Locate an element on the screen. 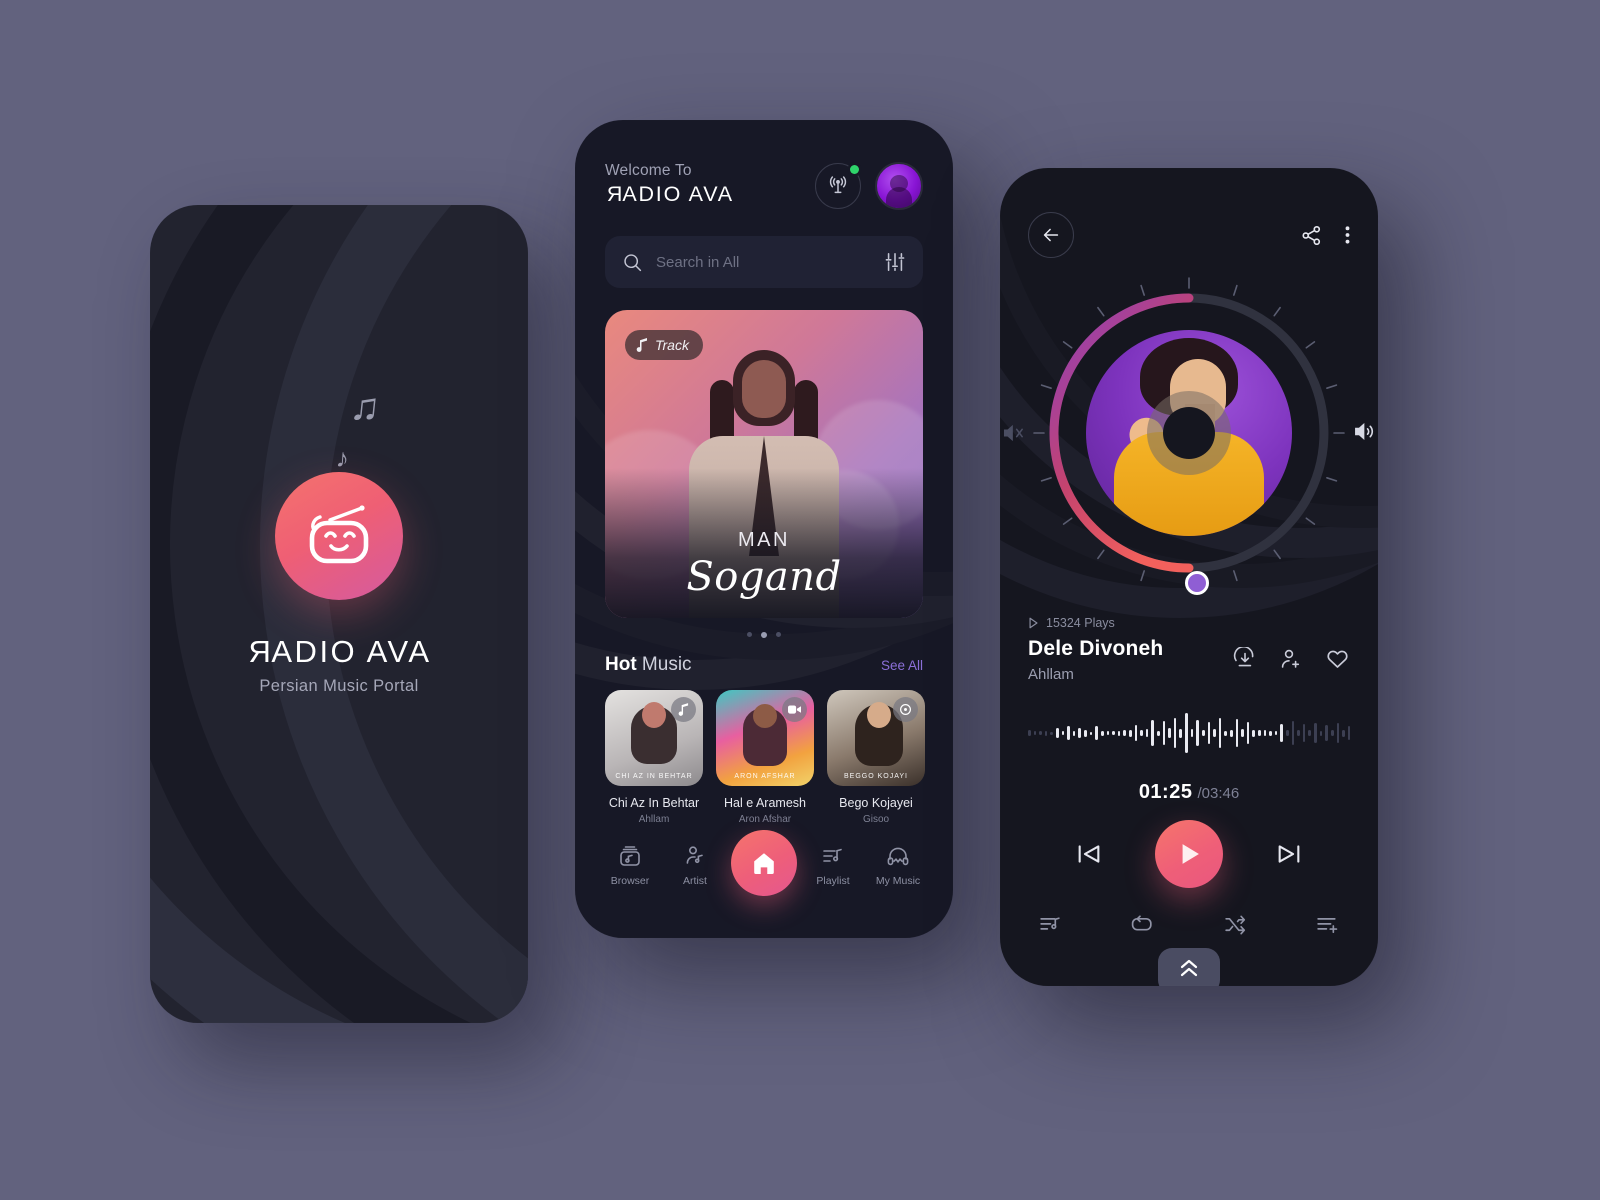 Image resolution: width=1600 pixels, height=1200 pixels. queue-music-icon is located at coordinates (1050, 924).